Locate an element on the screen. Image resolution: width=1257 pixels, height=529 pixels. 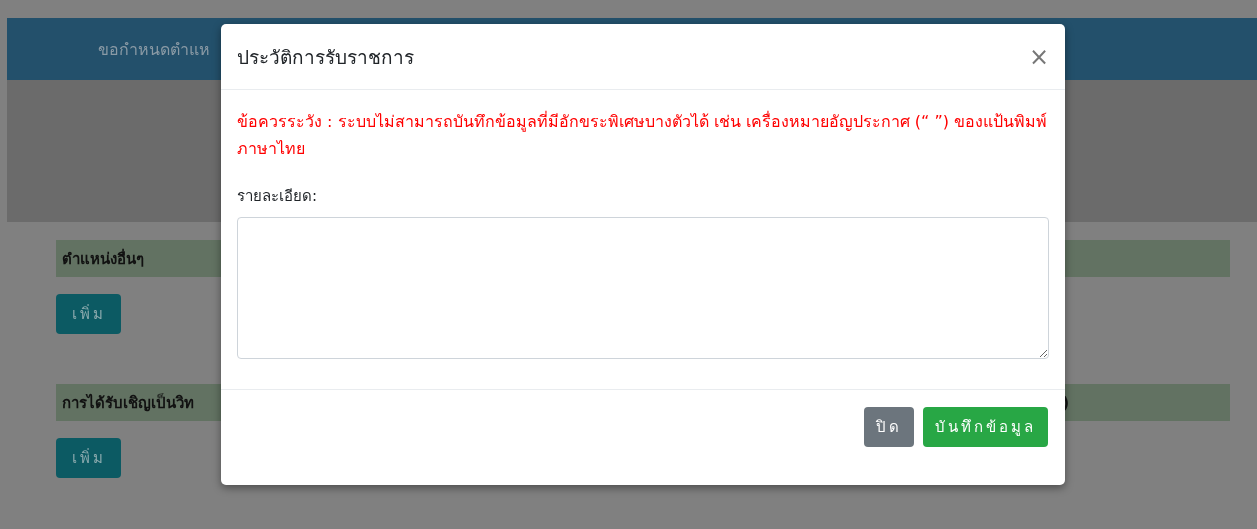
header-title: ขอกำหนดตำแห is located at coordinates (154, 49).